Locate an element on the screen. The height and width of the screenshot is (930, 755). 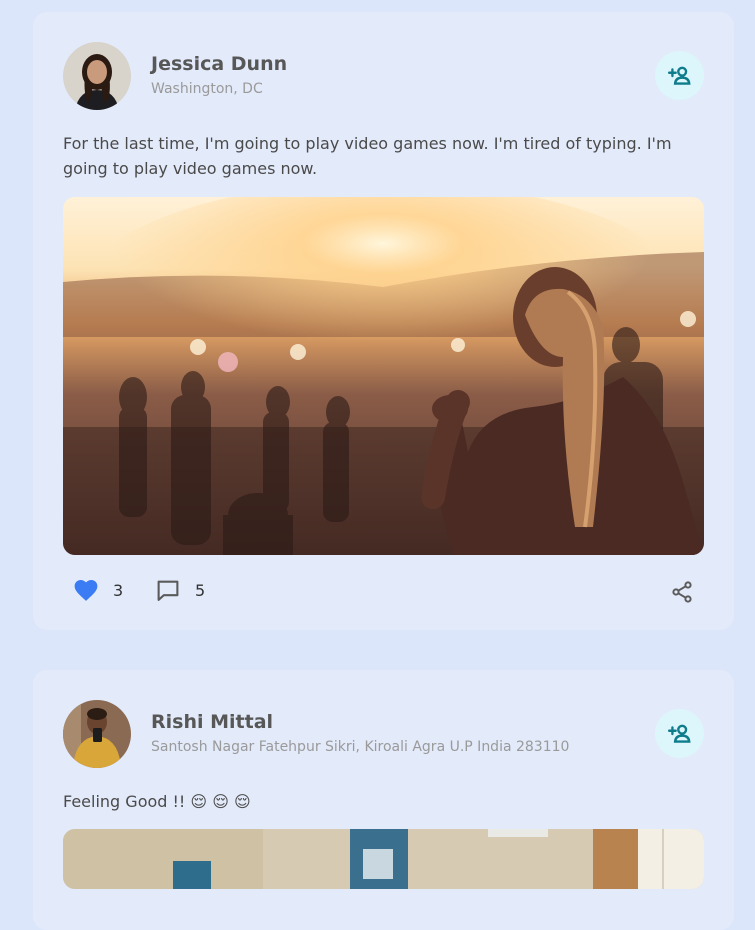
comment-icon is located at coordinates (168, 590).